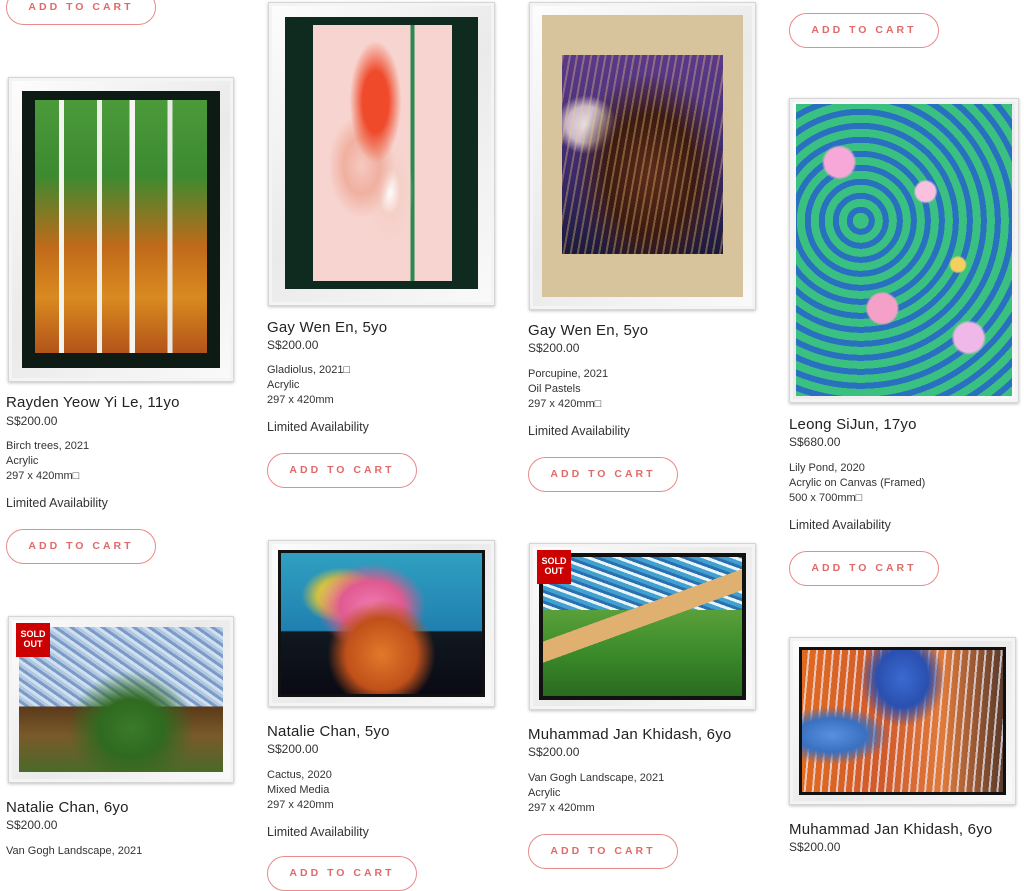  I want to click on artwork-title: Porcupine, 2021, so click(568, 374).